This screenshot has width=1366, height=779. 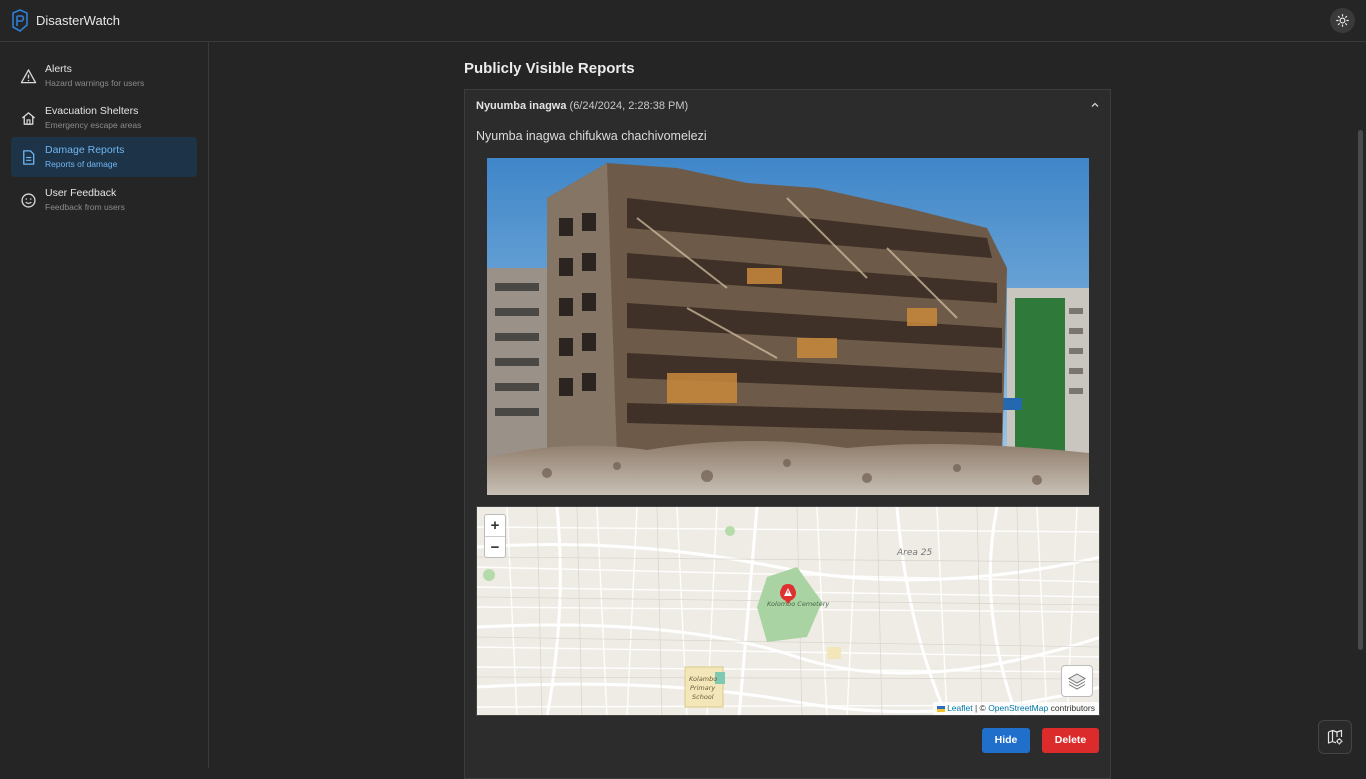 What do you see at coordinates (85, 150) in the screenshot?
I see `sidebar-item-label: Damage Reports` at bounding box center [85, 150].